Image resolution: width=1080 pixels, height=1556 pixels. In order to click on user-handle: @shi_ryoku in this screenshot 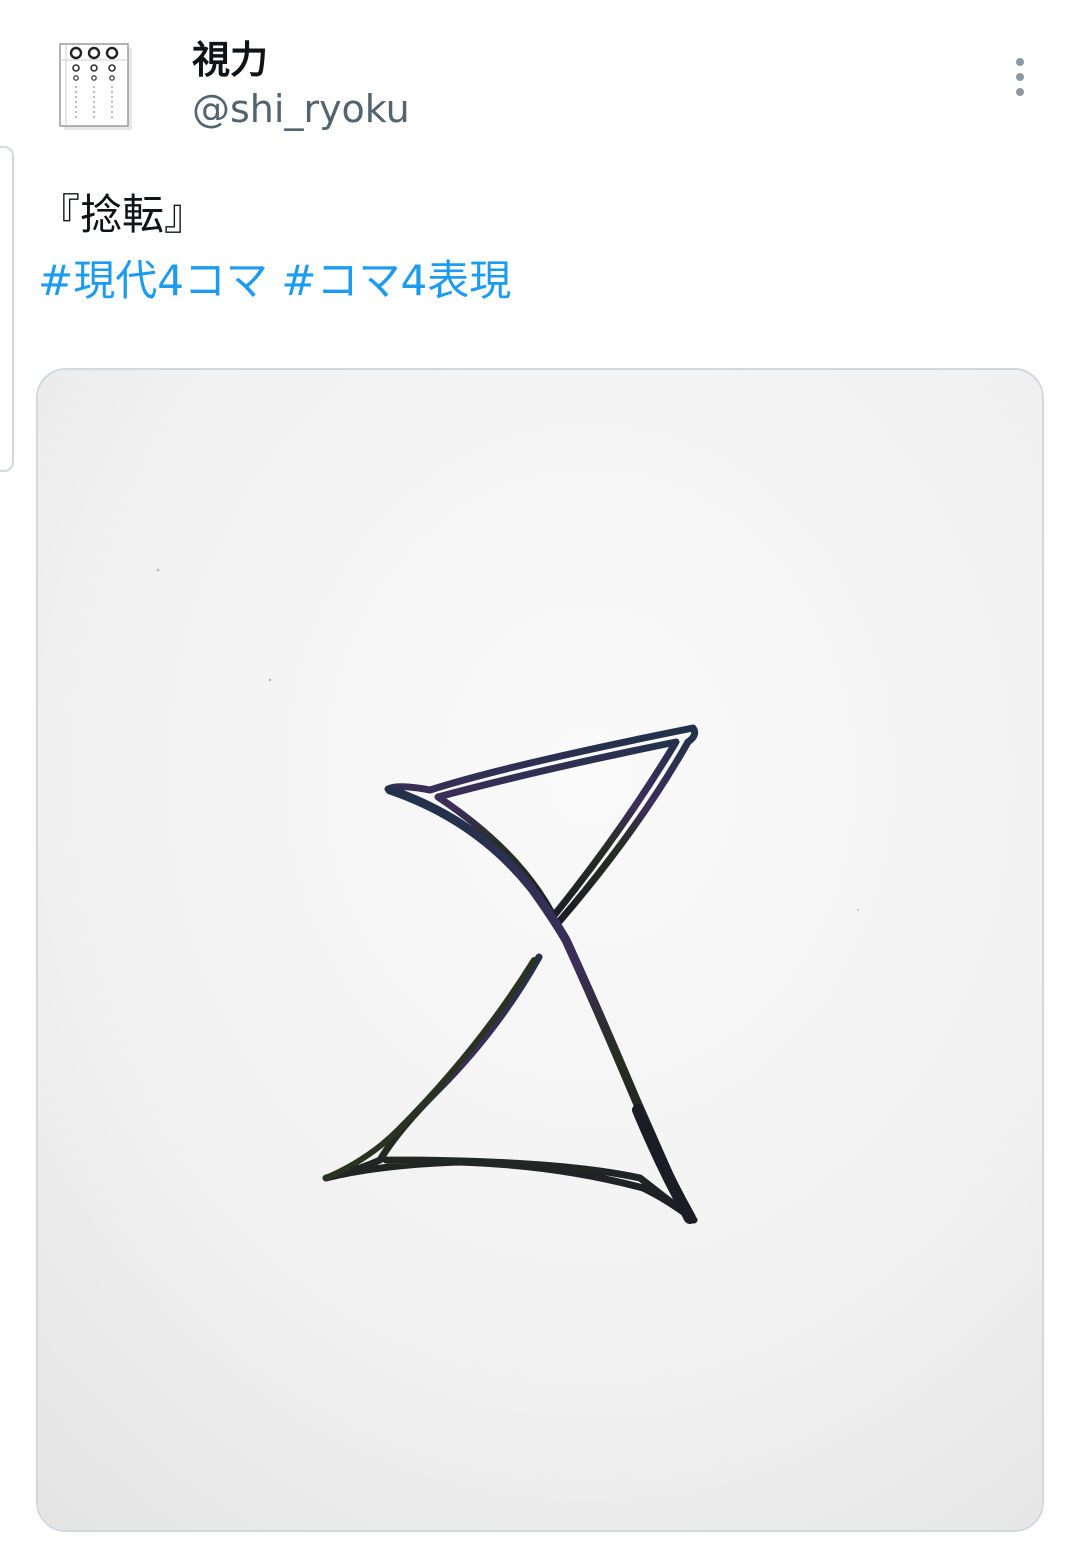, I will do `click(301, 109)`.